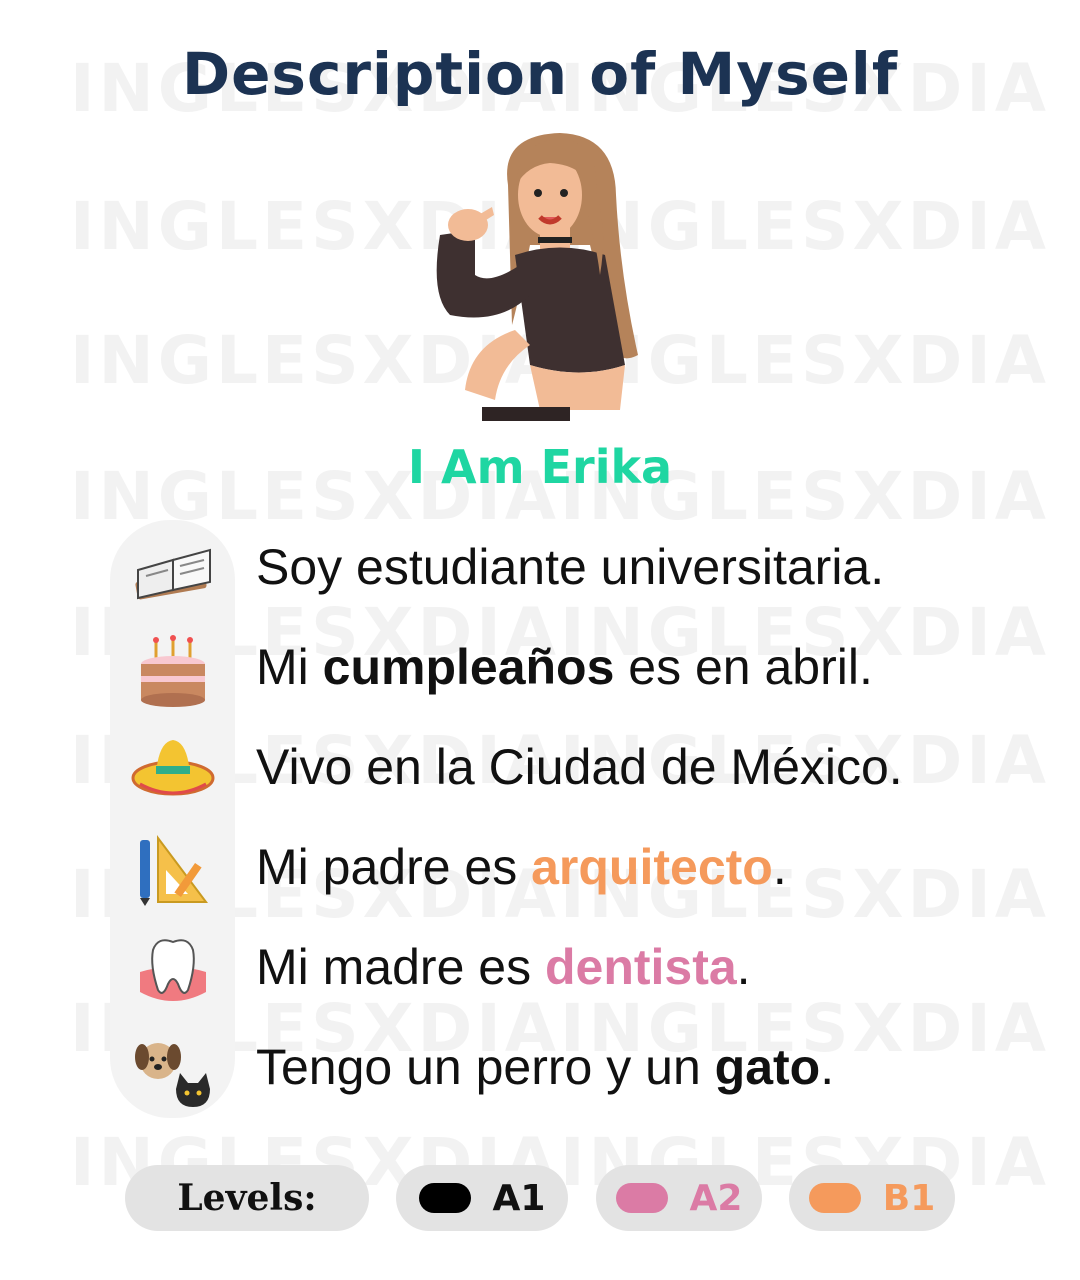  What do you see at coordinates (641, 1198) in the screenshot?
I see `level-a2-swatch` at bounding box center [641, 1198].